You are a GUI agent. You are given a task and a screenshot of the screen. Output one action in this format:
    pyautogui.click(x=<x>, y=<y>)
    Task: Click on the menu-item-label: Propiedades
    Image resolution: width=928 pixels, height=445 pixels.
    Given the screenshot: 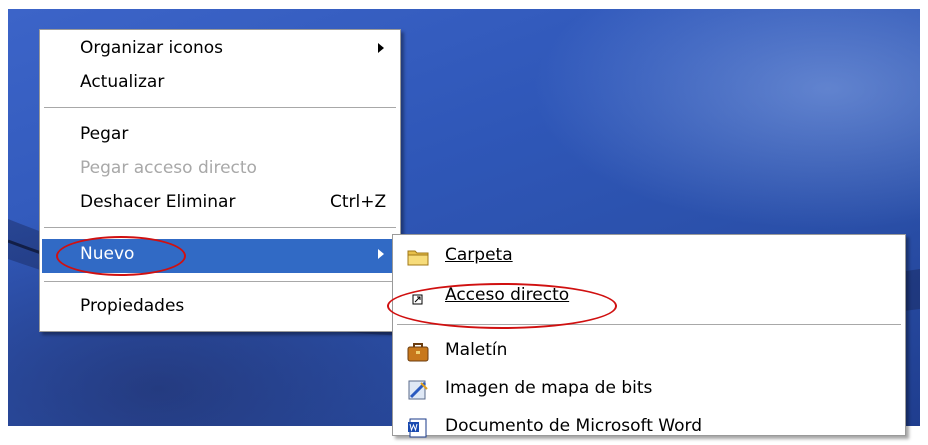 What is the action you would take?
    pyautogui.click(x=132, y=306)
    